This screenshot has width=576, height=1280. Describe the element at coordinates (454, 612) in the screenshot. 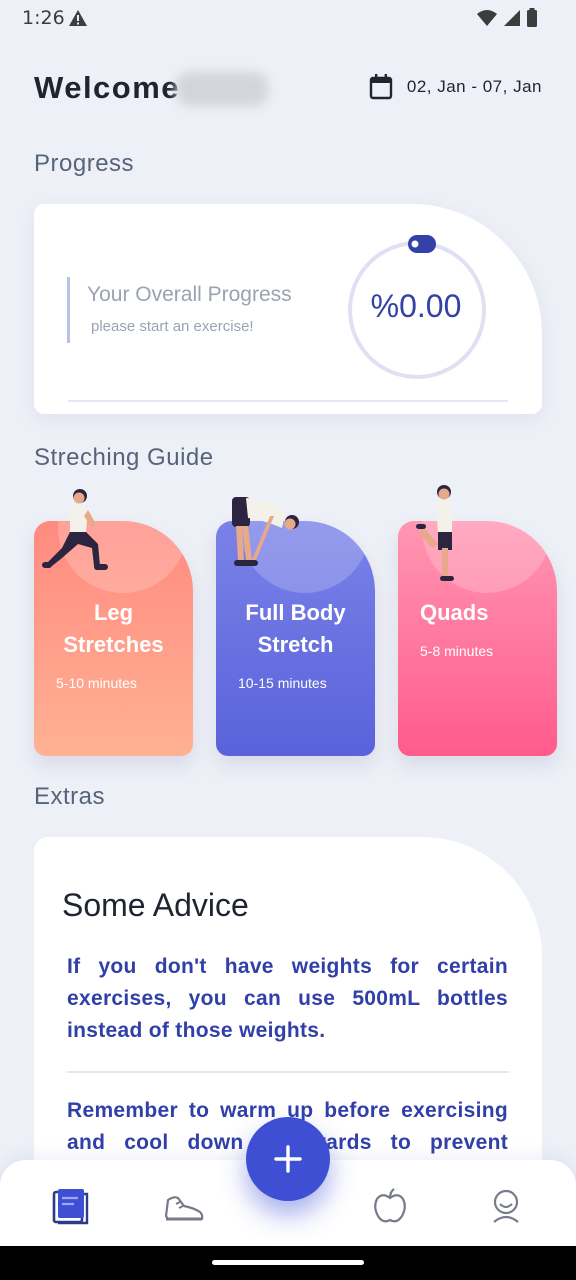

I see `guide-card-title: Quads` at that location.